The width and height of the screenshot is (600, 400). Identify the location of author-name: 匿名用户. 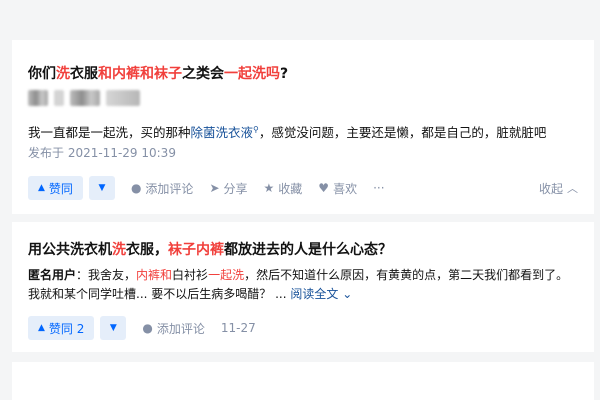
(52, 275).